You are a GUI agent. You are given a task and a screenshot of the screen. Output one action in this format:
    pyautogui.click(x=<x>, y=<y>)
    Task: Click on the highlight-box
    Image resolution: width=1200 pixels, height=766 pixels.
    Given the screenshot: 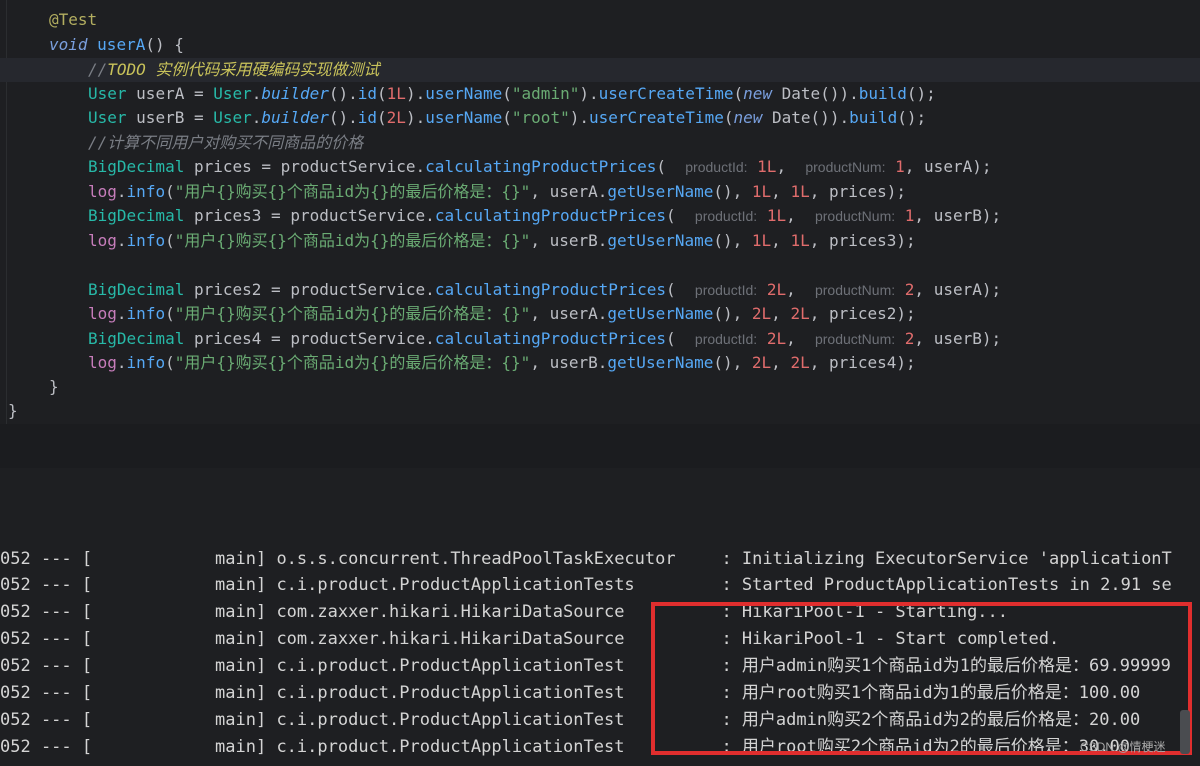 What is the action you would take?
    pyautogui.click(x=921, y=678)
    